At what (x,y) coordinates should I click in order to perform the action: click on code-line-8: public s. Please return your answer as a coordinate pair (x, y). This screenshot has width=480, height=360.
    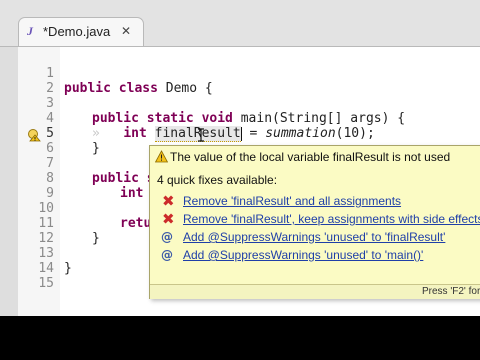
    Looking at the image, I should click on (123, 179).